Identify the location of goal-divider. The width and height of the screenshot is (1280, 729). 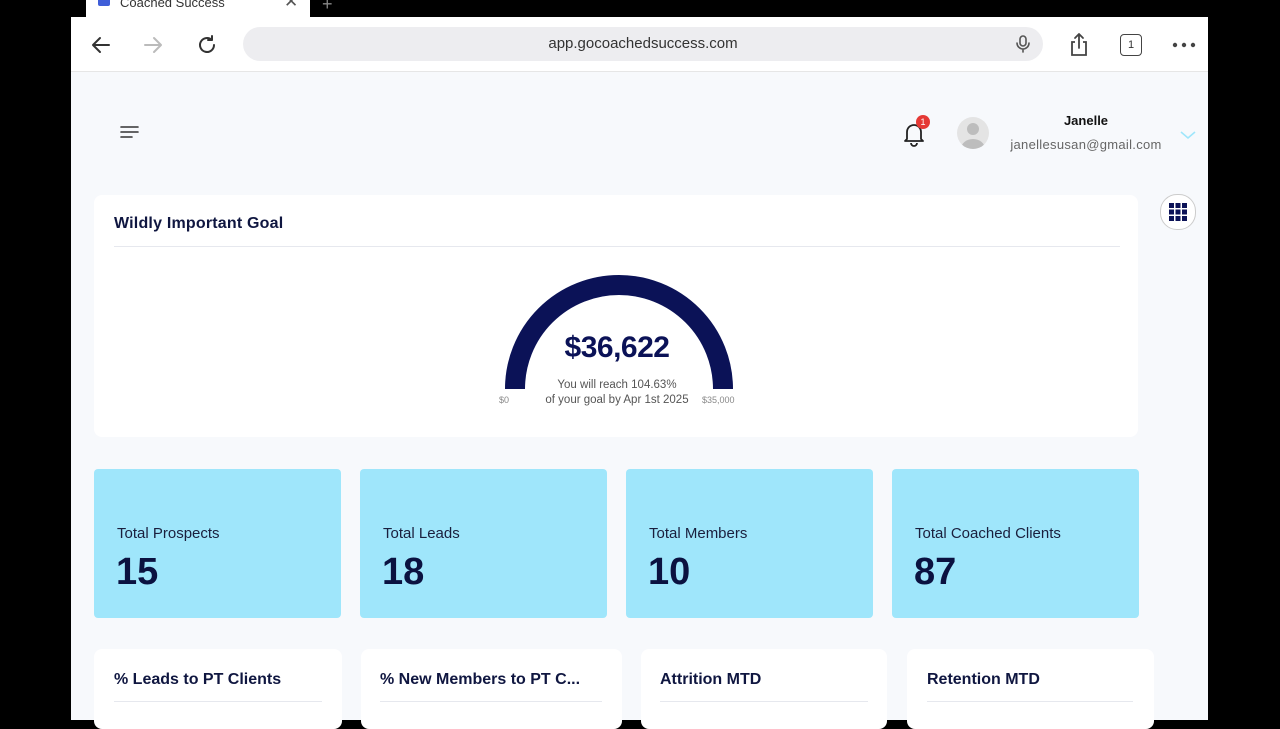
(617, 246).